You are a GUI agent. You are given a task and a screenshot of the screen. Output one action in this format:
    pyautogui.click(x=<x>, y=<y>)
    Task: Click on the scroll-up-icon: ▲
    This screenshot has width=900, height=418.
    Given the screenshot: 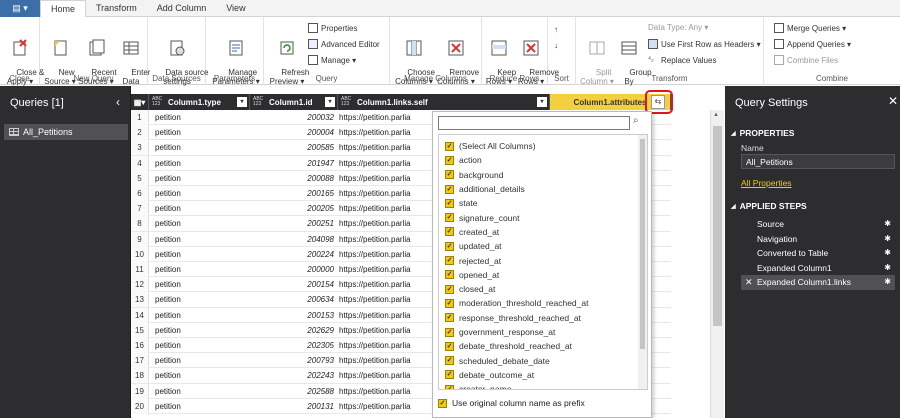 What is the action you would take?
    pyautogui.click(x=716, y=115)
    